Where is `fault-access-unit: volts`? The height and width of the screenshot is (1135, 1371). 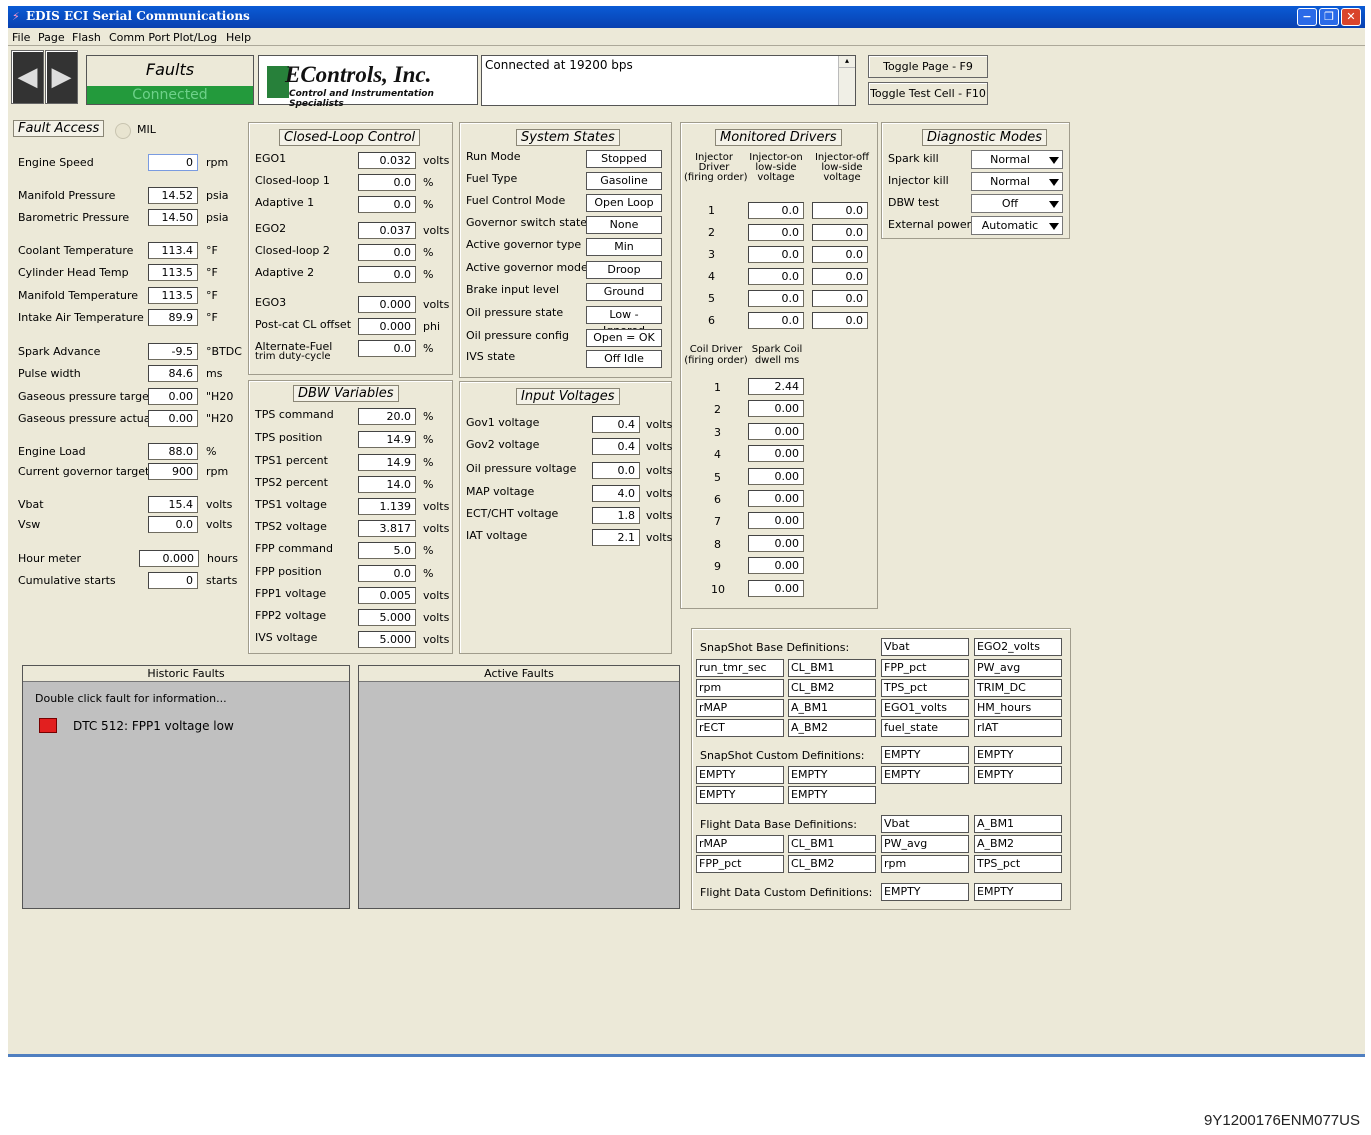
fault-access-unit: volts is located at coordinates (219, 504).